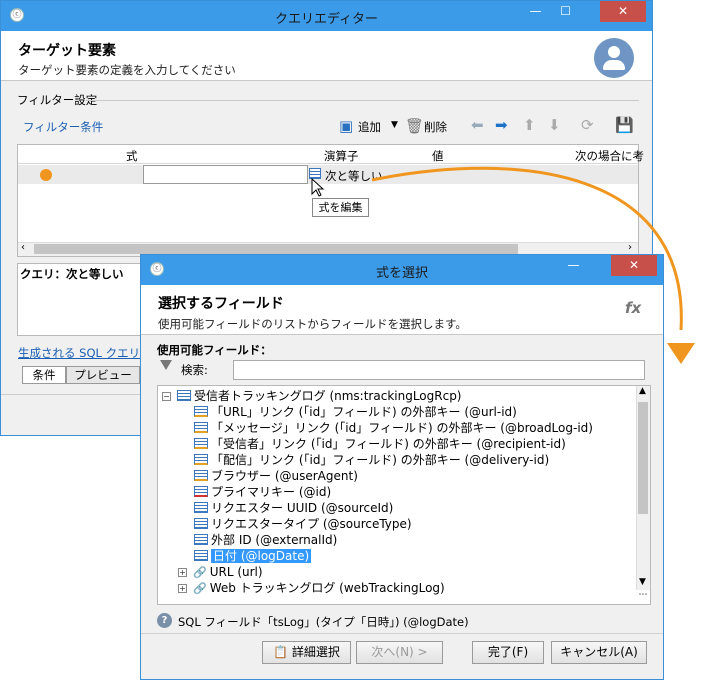 The height and width of the screenshot is (681, 709). I want to click on tree-item: ブラウザー (@userAgent), so click(268, 476).